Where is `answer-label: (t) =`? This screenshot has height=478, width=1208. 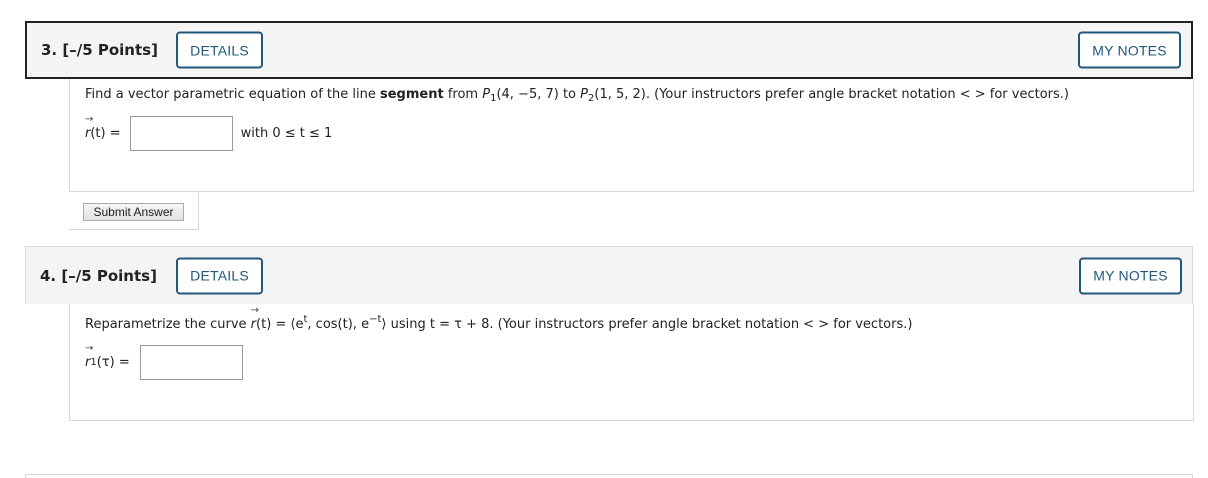 answer-label: (t) = is located at coordinates (105, 133).